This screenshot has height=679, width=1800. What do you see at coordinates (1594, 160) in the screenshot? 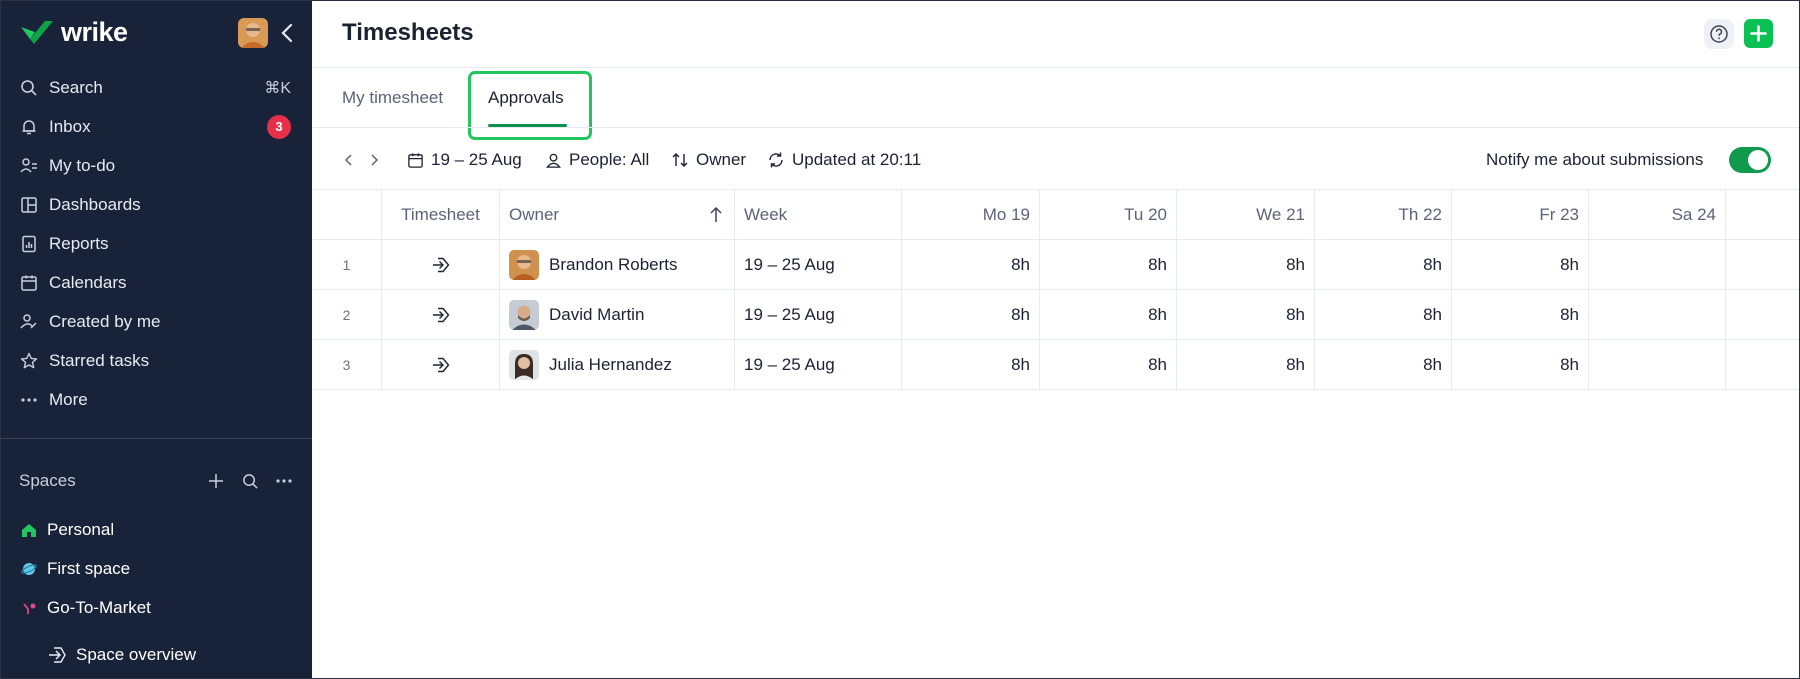
I see `notify-label: Notify me about submissions` at bounding box center [1594, 160].